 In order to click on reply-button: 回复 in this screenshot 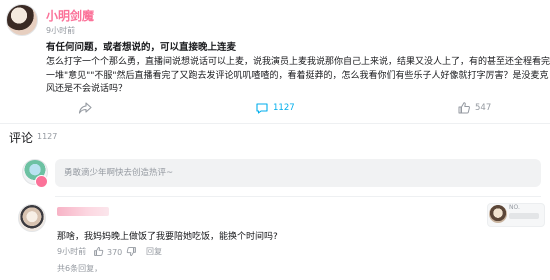, I will do `click(154, 251)`.